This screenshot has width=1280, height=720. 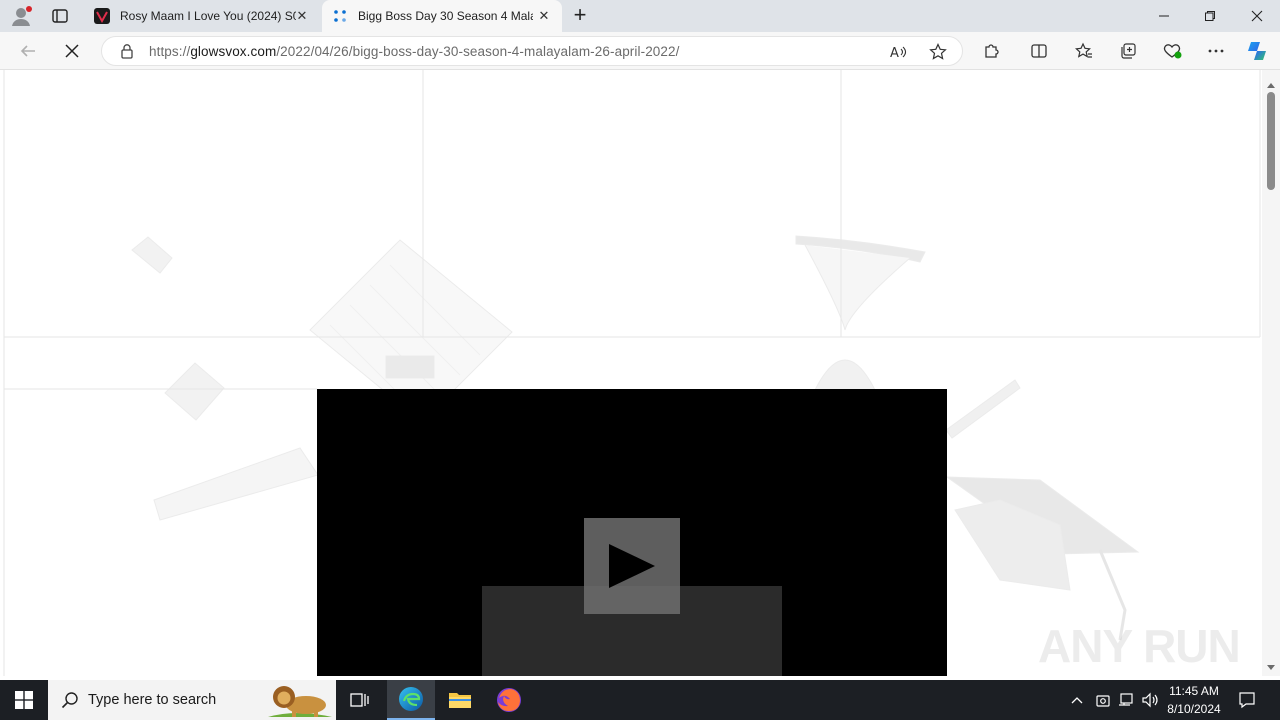 What do you see at coordinates (1172, 51) in the screenshot?
I see `browser-essentials-icon` at bounding box center [1172, 51].